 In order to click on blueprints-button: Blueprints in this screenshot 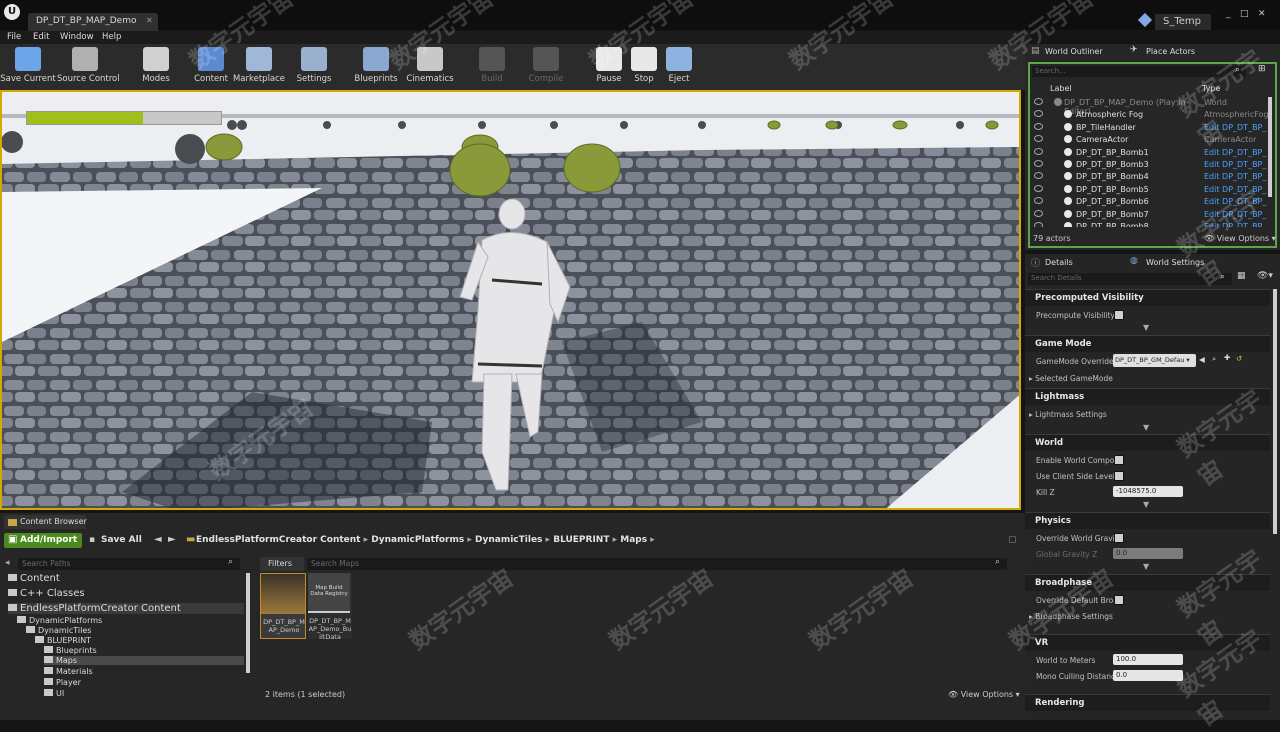, I will do `click(376, 67)`.